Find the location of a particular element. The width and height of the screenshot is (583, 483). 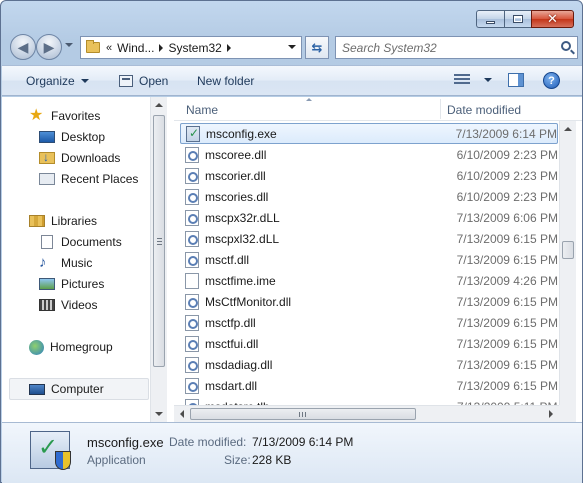

nav-item-libraries: Libraries is located at coordinates (63, 221).